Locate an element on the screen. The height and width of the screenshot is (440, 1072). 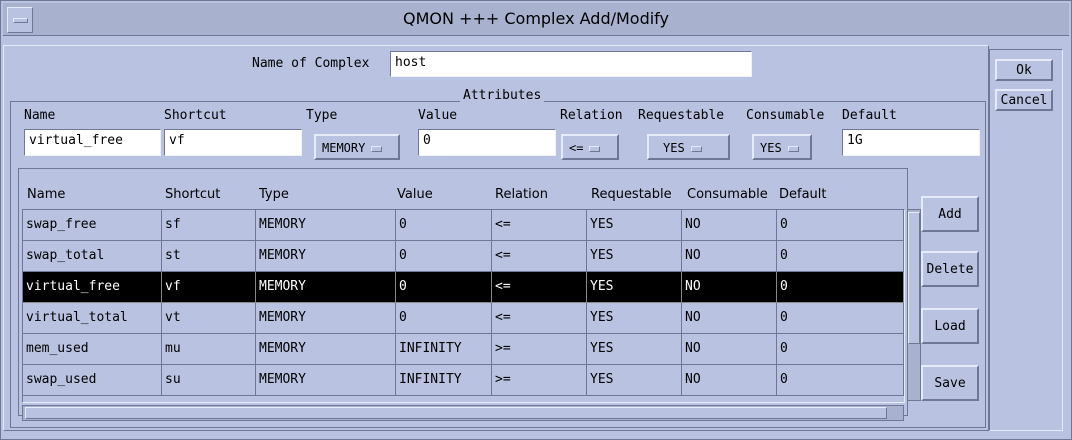
value-field: 0 is located at coordinates (487, 142).